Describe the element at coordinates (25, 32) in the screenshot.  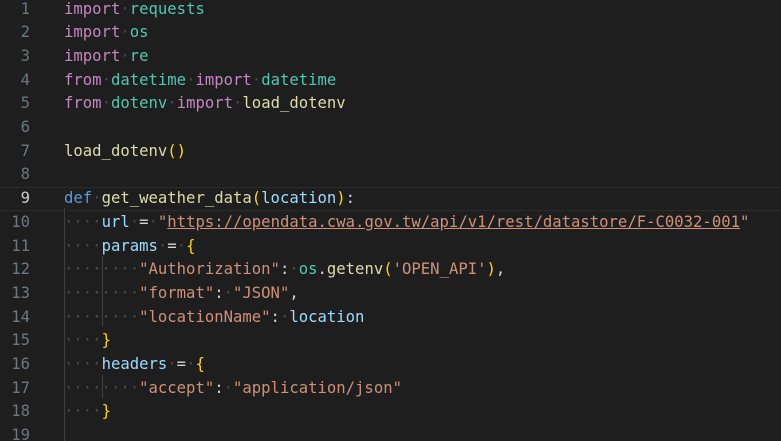
I see `line-number: 2` at that location.